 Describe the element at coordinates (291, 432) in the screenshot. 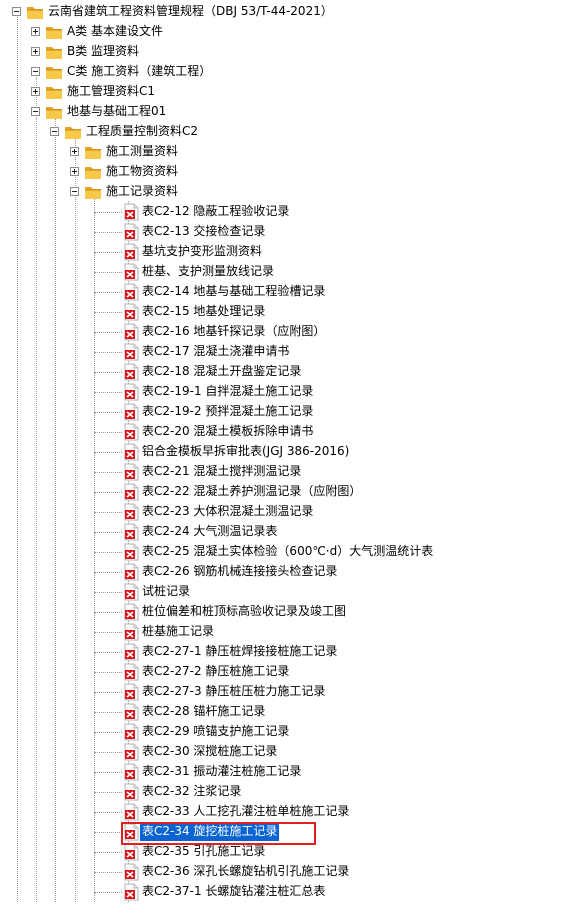

I see `tree-document-item: 表C2-20 混凝土模板拆除申请书` at that location.